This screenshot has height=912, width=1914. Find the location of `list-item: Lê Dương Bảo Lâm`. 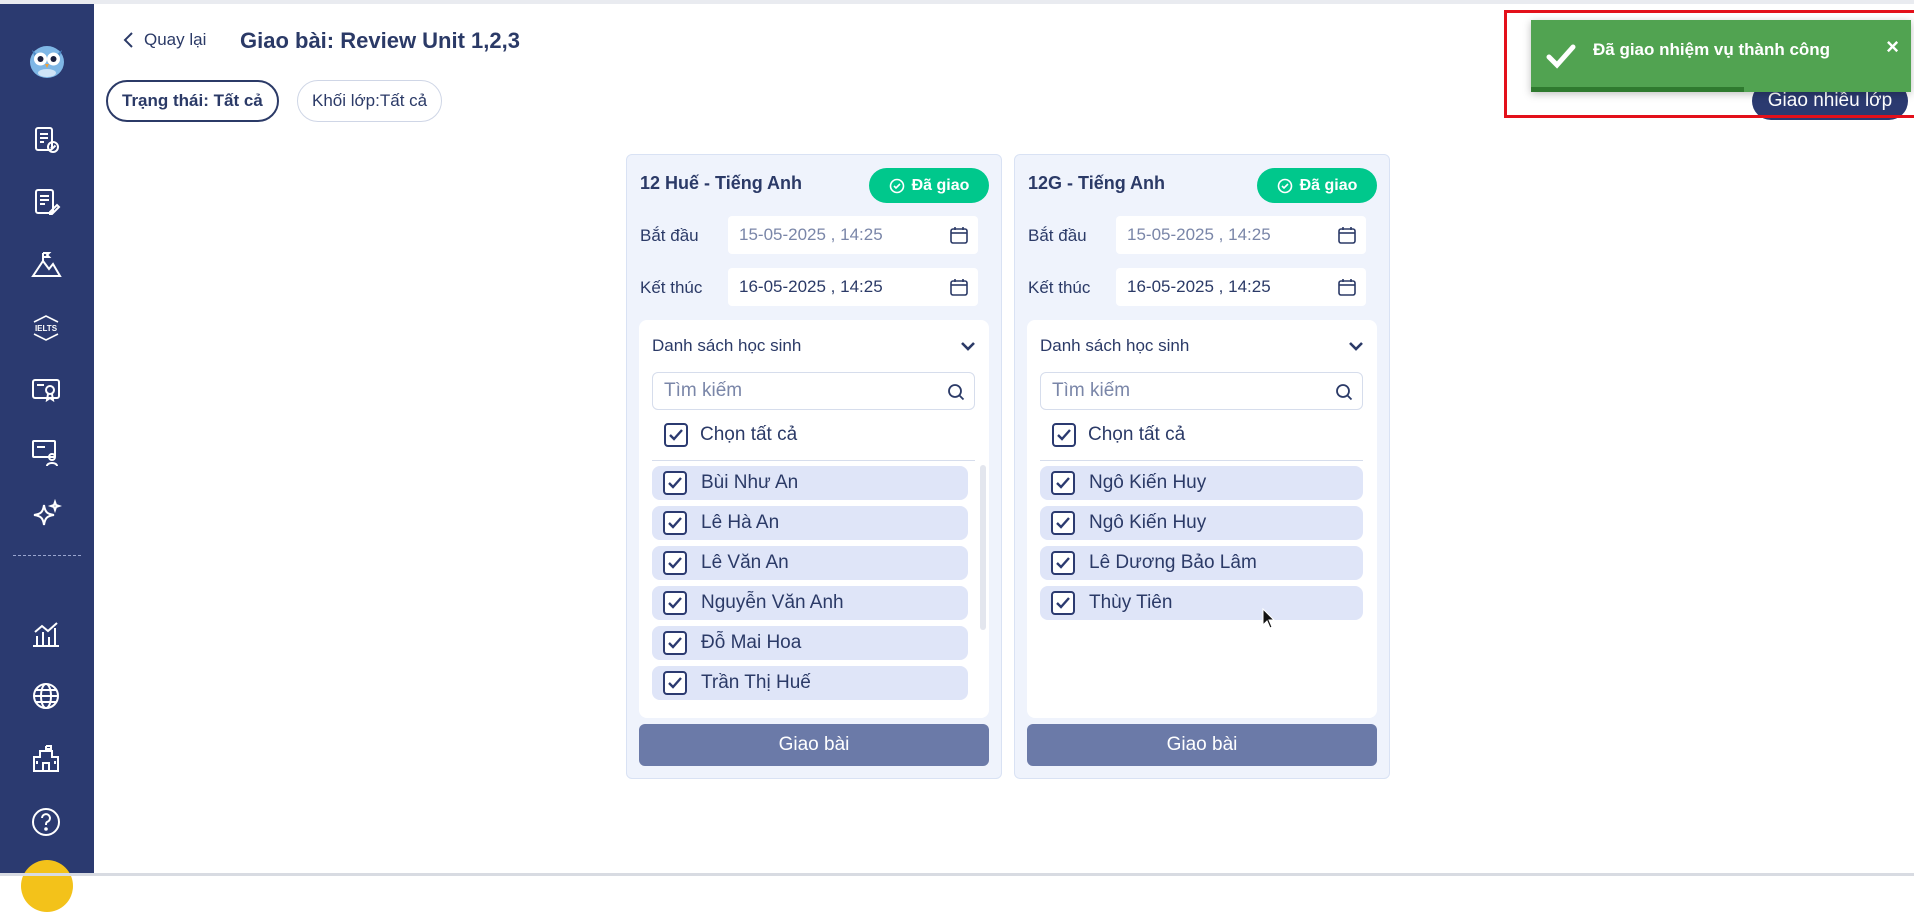

list-item: Lê Dương Bảo Lâm is located at coordinates (1201, 563).